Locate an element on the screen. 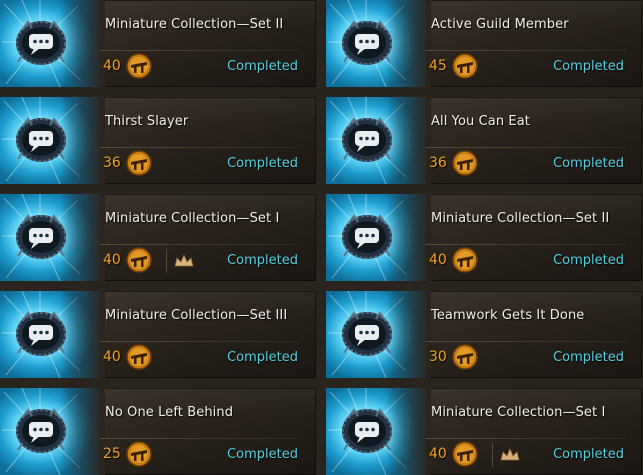  achievement-card: Active Guild Member 45 Completed is located at coordinates (484, 43).